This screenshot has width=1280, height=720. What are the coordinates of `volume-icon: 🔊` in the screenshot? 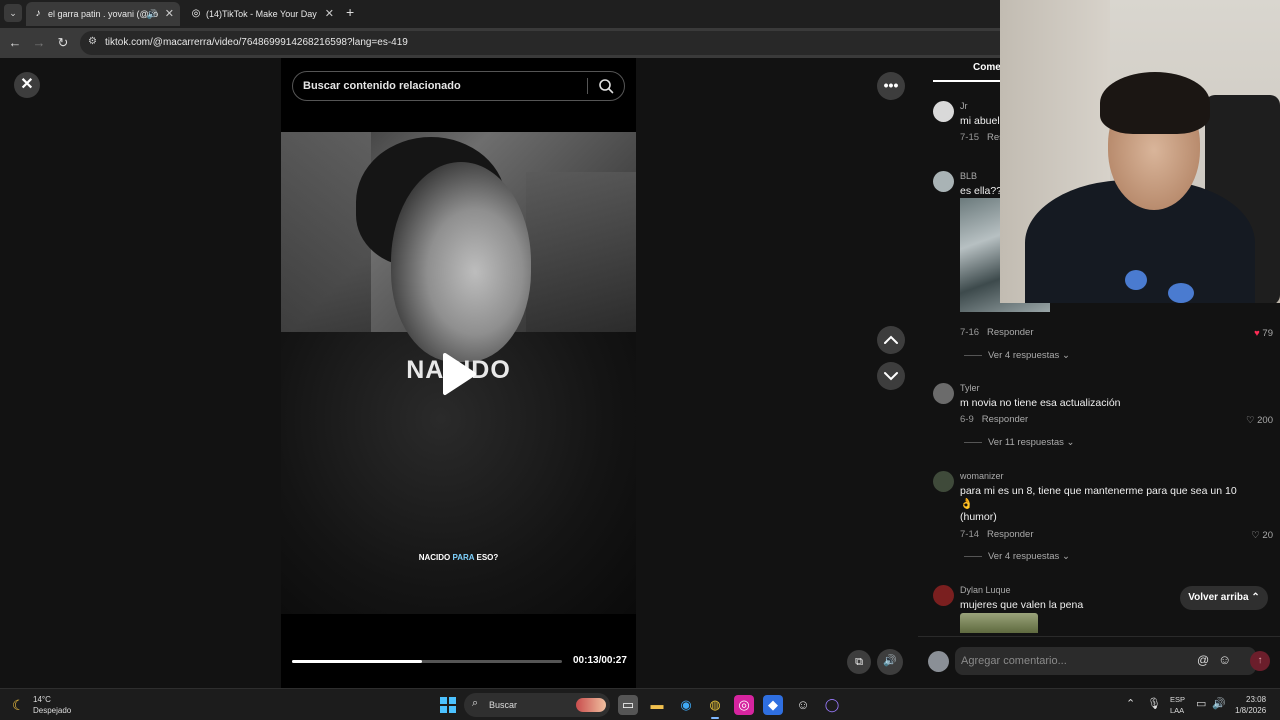 It's located at (890, 662).